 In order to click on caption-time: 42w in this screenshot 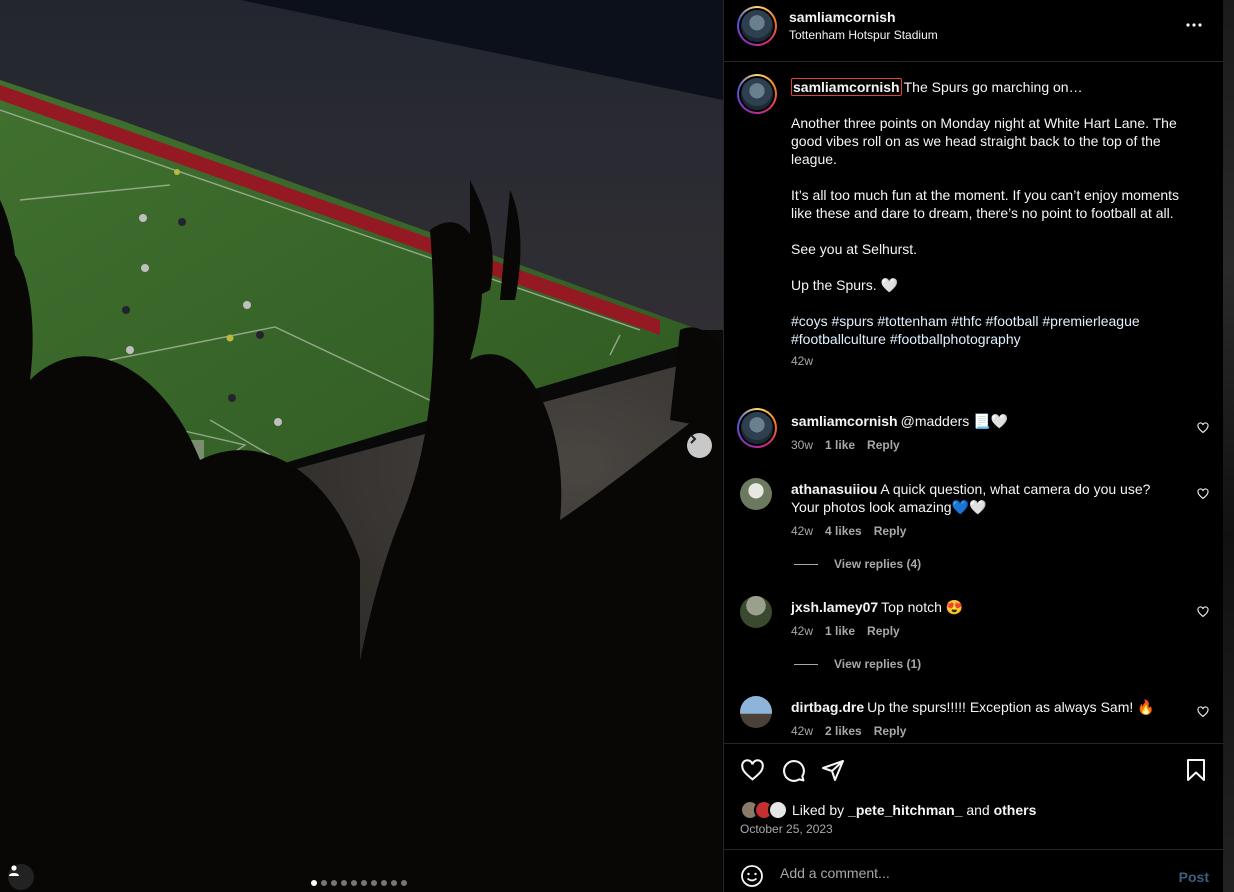, I will do `click(802, 361)`.